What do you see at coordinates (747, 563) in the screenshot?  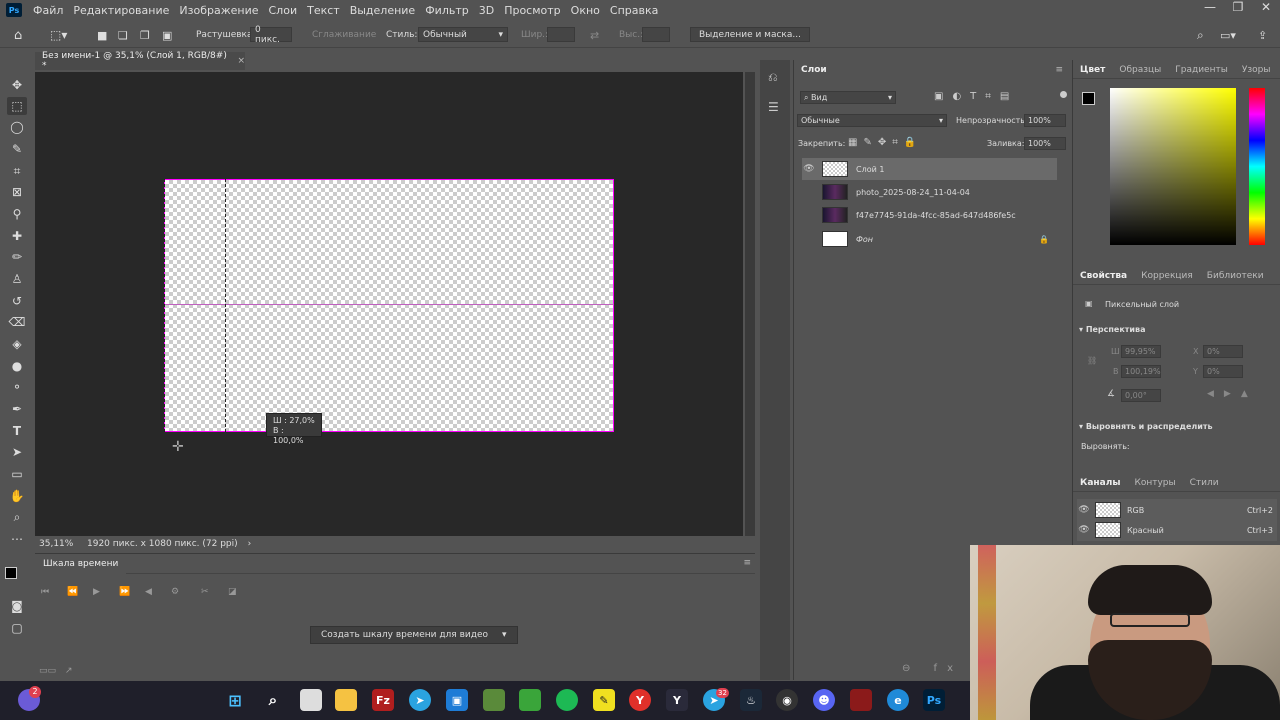 I see `panel-menu-icon: ≡` at bounding box center [747, 563].